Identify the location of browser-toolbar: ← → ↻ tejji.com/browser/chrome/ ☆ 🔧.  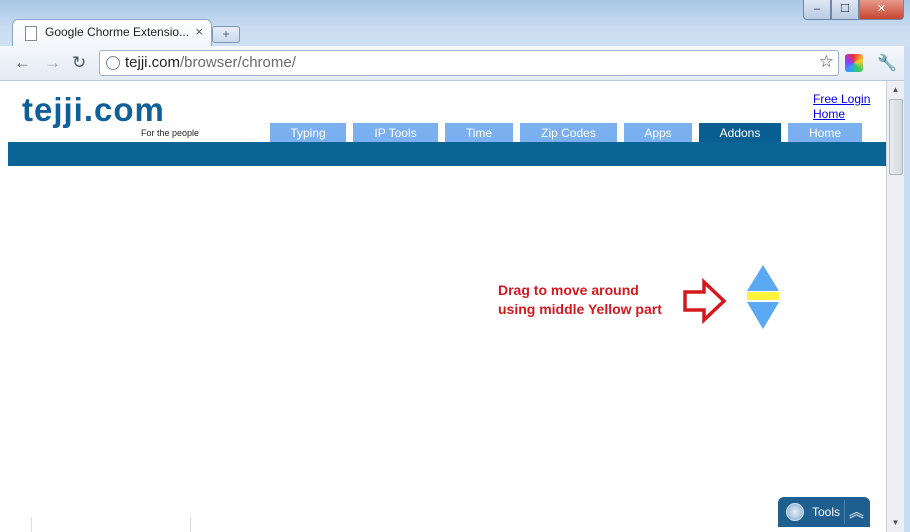
(455, 63).